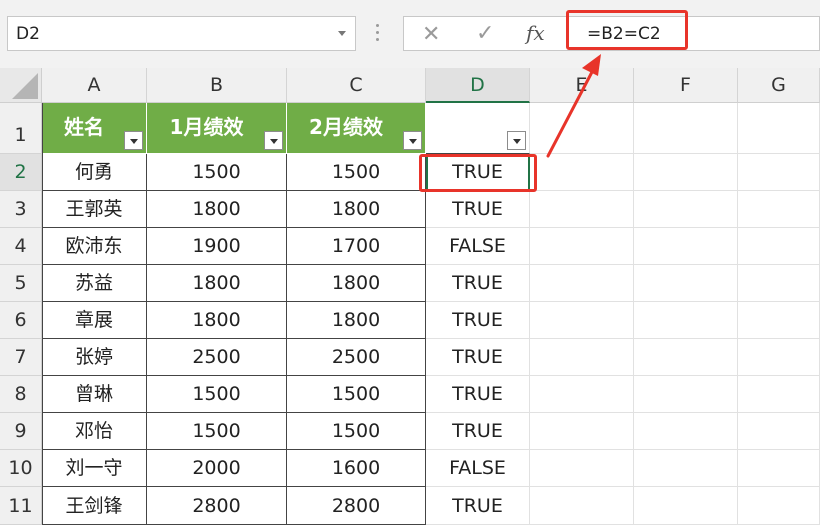  What do you see at coordinates (21, 209) in the screenshot?
I see `row-header-3: 3` at bounding box center [21, 209].